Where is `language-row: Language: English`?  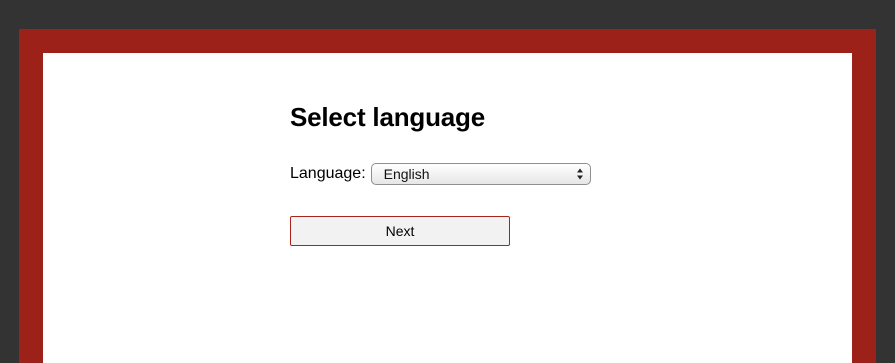
language-row: Language: English is located at coordinates (440, 174).